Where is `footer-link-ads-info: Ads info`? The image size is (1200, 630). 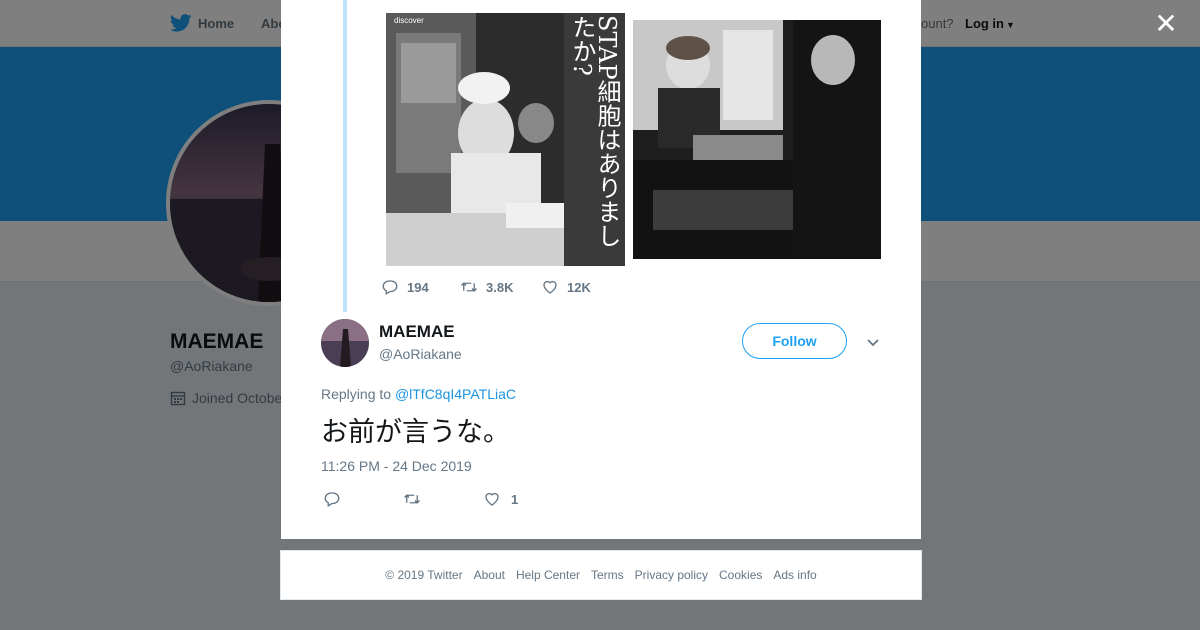
footer-link-ads-info: Ads info is located at coordinates (794, 575).